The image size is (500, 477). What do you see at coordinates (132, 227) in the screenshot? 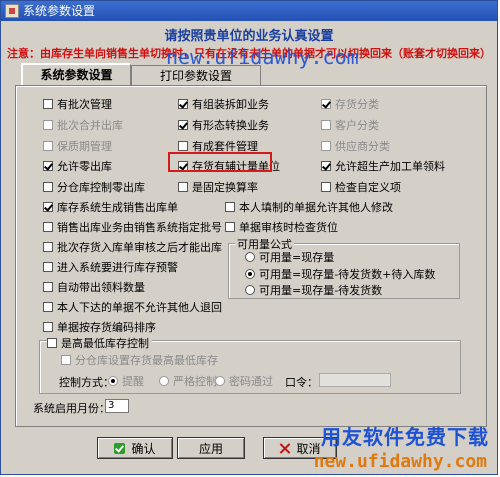
I see `checkbox-sales-batch-number: 销售出库业务由销售系统指定批号` at bounding box center [132, 227].